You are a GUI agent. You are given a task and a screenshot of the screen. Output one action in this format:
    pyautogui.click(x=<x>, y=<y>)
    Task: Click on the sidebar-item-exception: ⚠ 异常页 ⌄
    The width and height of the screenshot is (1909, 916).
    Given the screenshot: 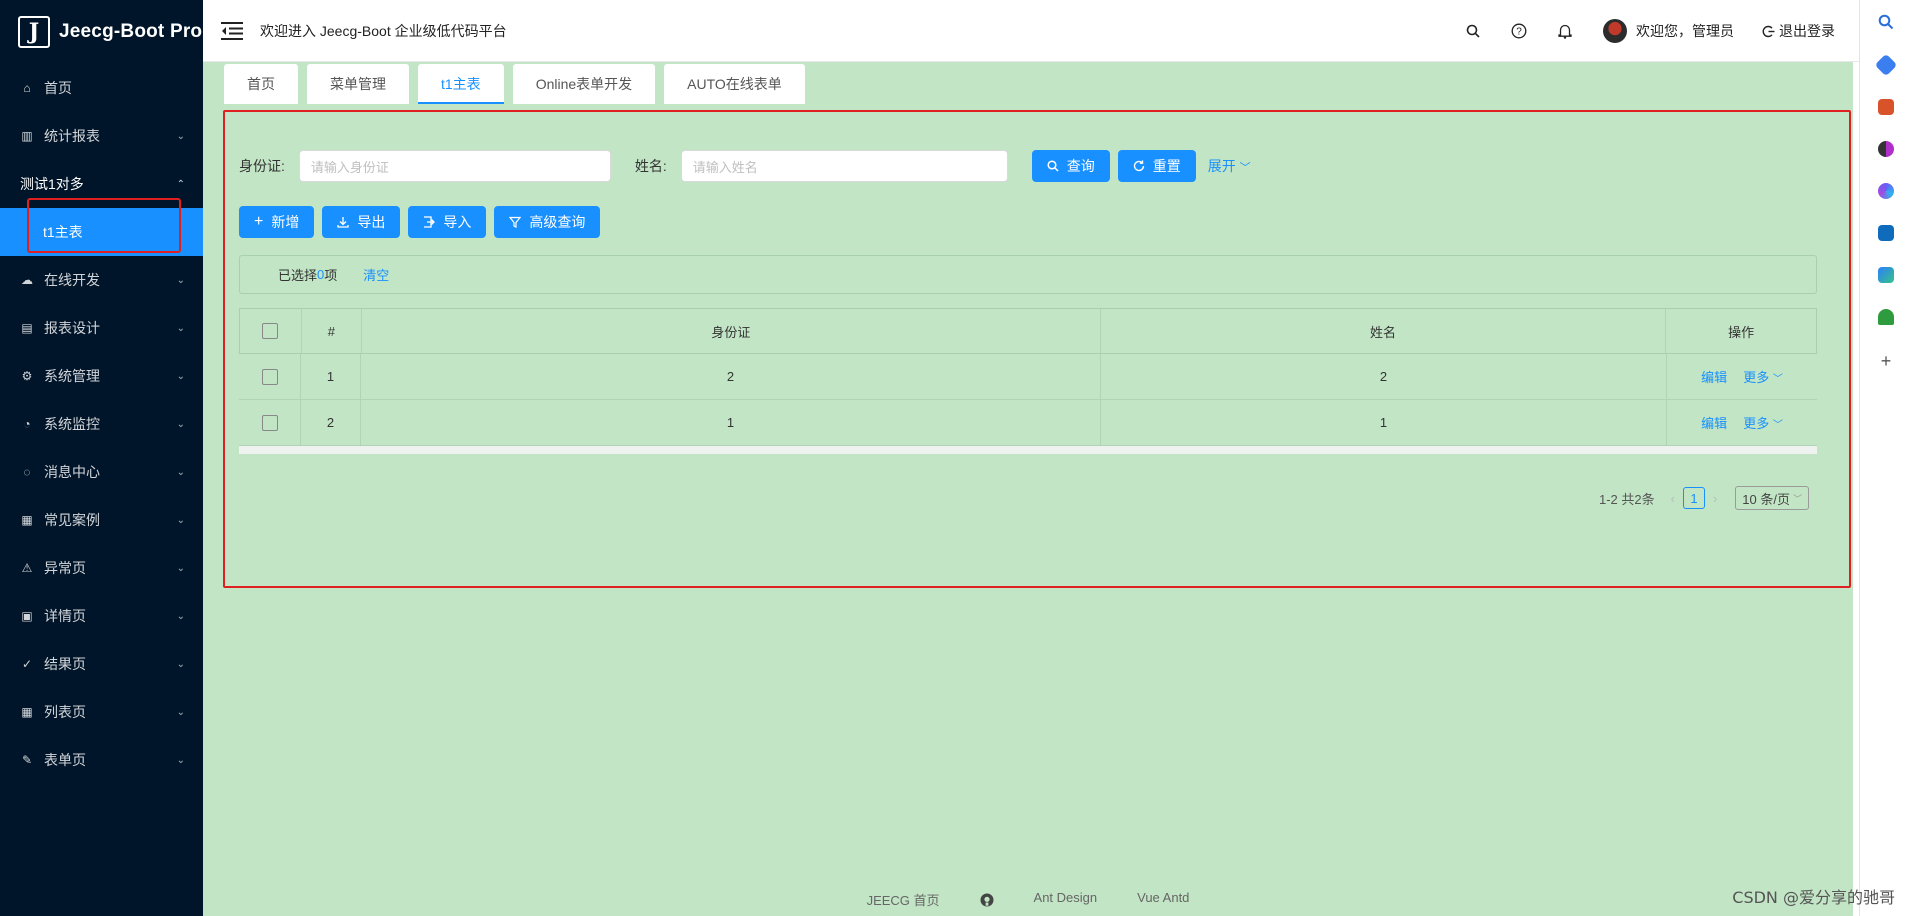 What is the action you would take?
    pyautogui.click(x=101, y=568)
    